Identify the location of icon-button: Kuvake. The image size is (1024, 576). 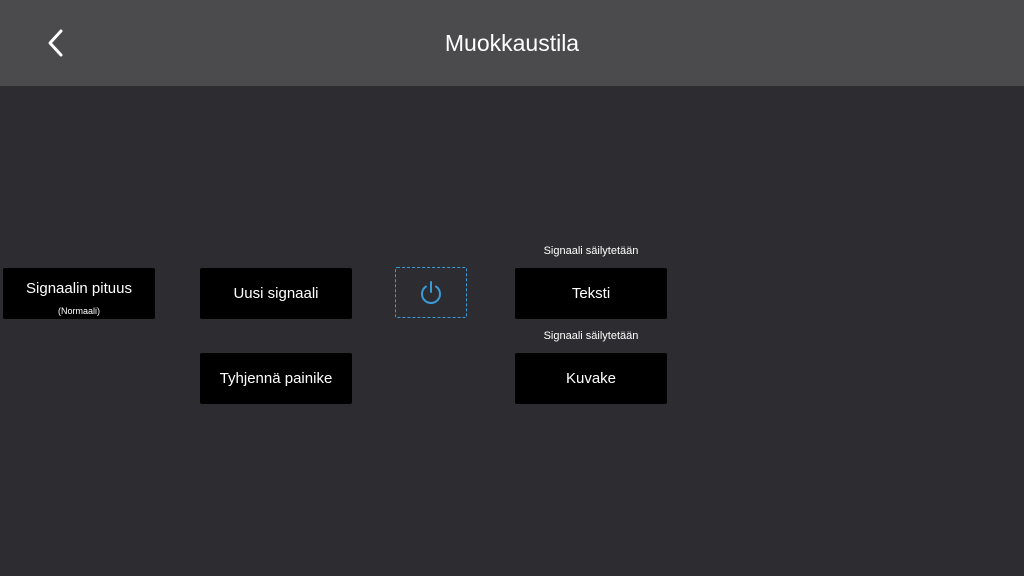
(591, 378).